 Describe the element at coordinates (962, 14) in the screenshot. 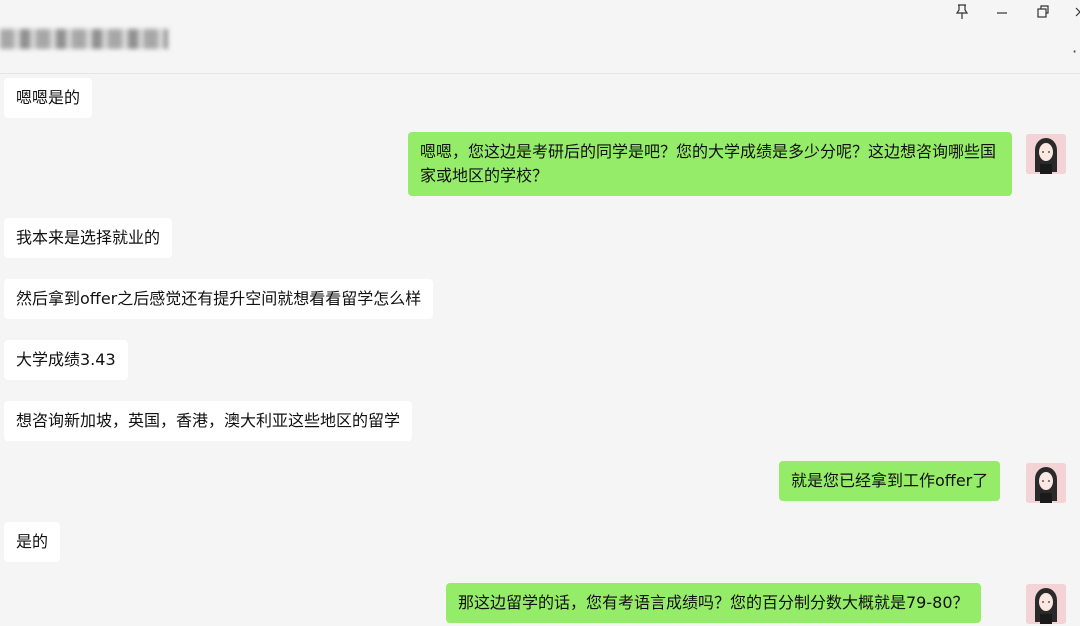

I see `pin-icon` at that location.